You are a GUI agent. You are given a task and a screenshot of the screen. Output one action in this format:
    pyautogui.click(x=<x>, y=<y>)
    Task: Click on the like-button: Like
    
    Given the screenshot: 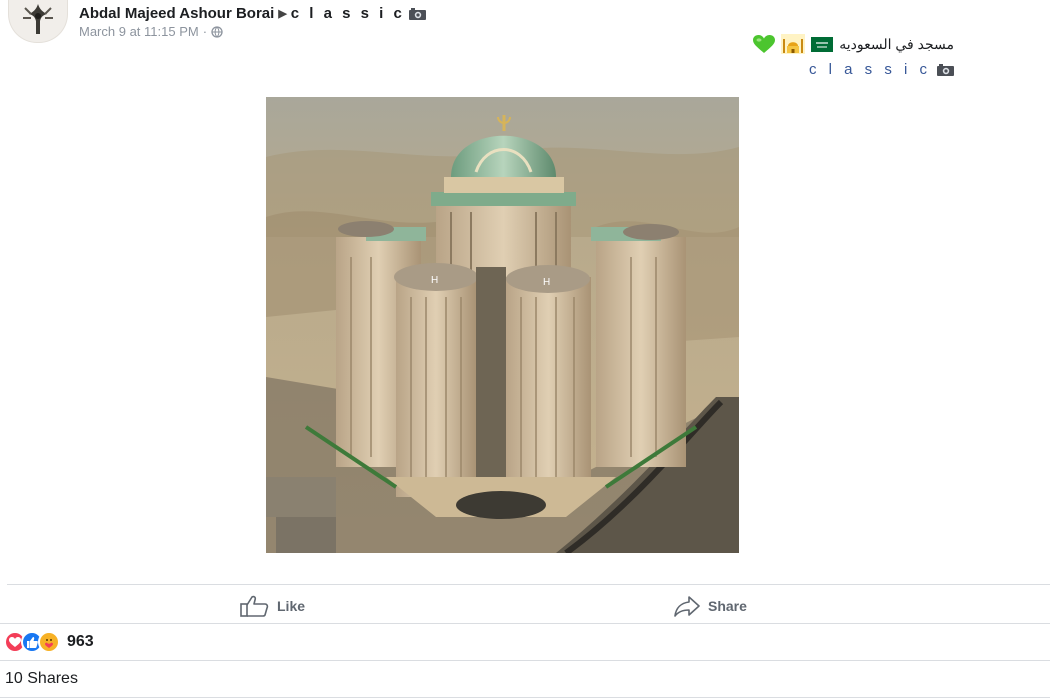 What is the action you would take?
    pyautogui.click(x=272, y=606)
    